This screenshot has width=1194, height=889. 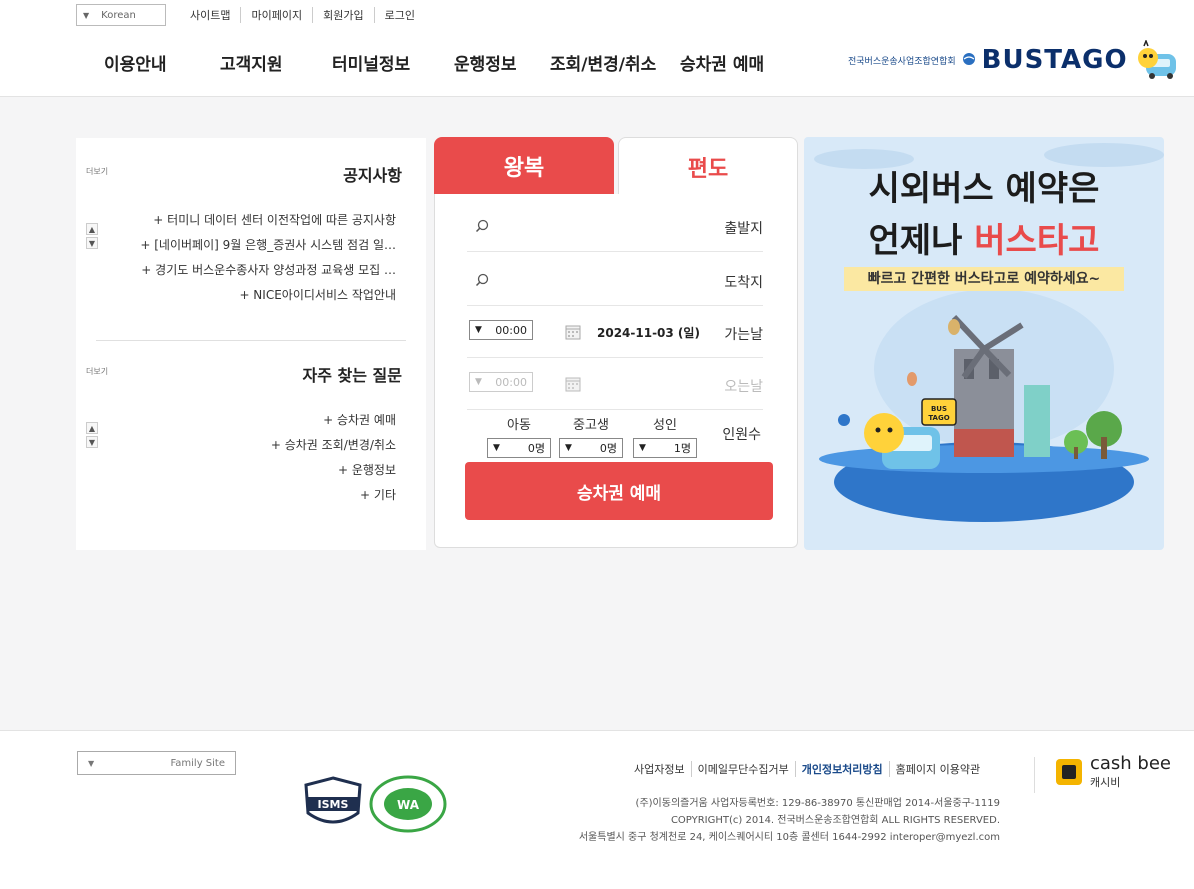 I want to click on site-logo: 전국버스운송사업조합연합회 BUSTAGO, so click(x=1013, y=59).